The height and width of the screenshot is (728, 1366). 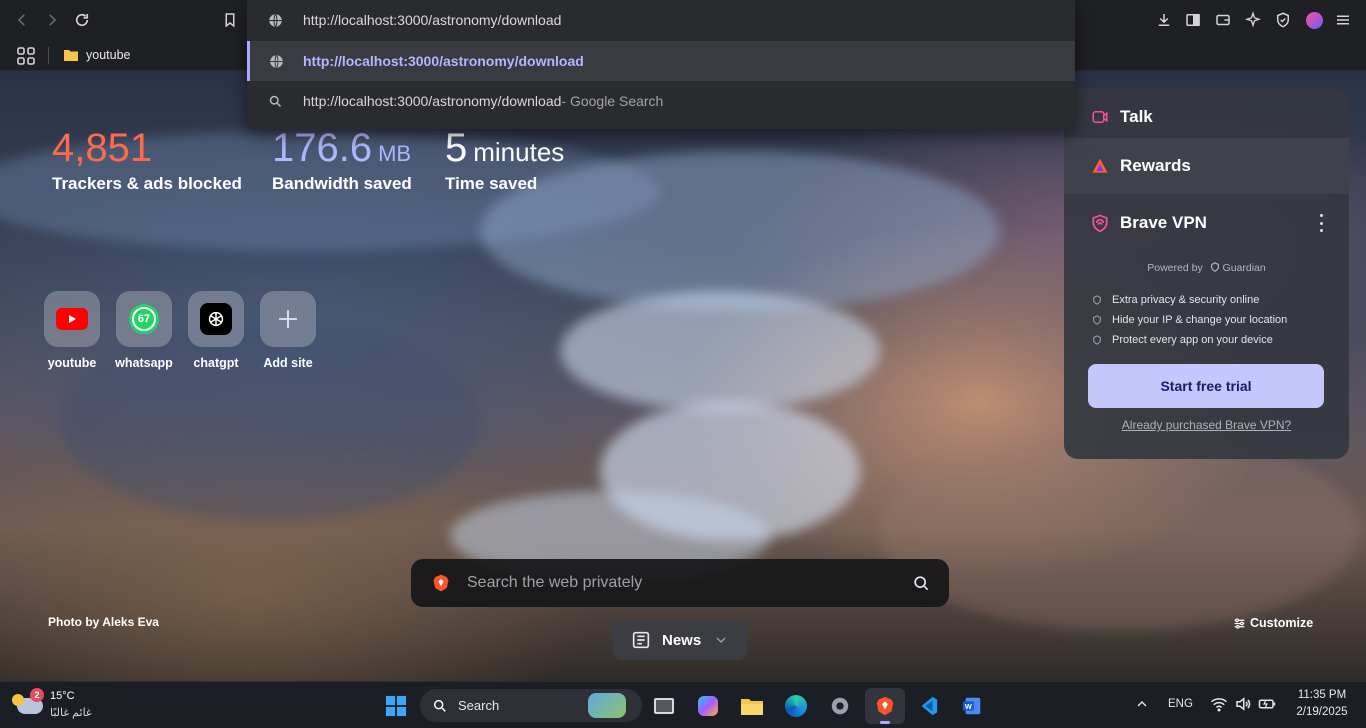 I want to click on rewards-label: Rewards, so click(x=1155, y=165).